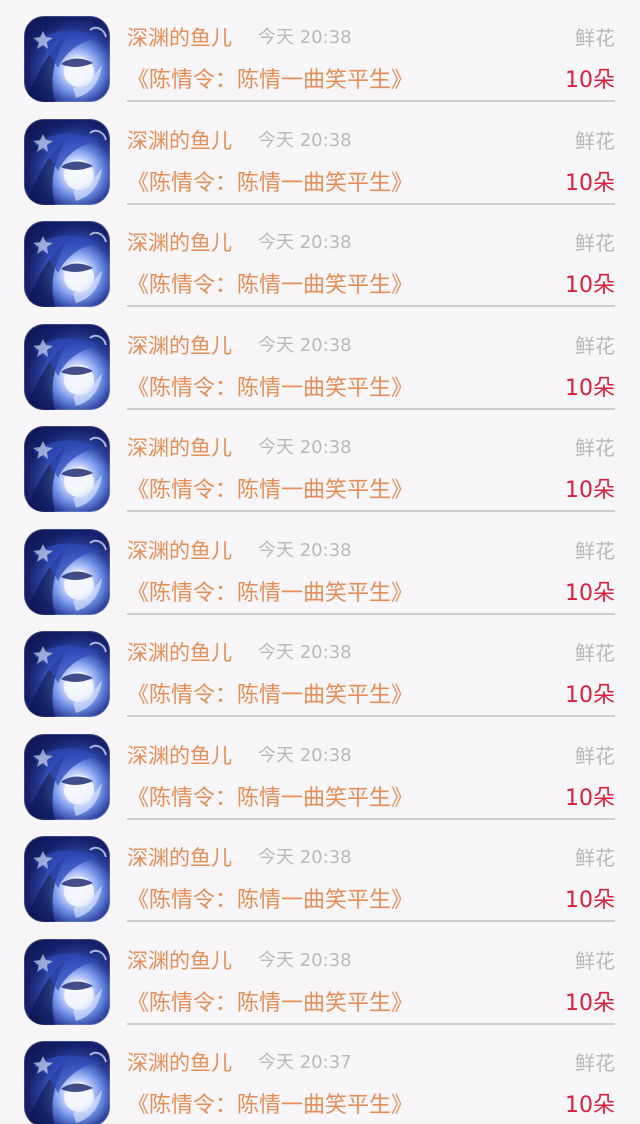  Describe the element at coordinates (305, 1062) in the screenshot. I see `timestamp: 今天 20:37` at that location.